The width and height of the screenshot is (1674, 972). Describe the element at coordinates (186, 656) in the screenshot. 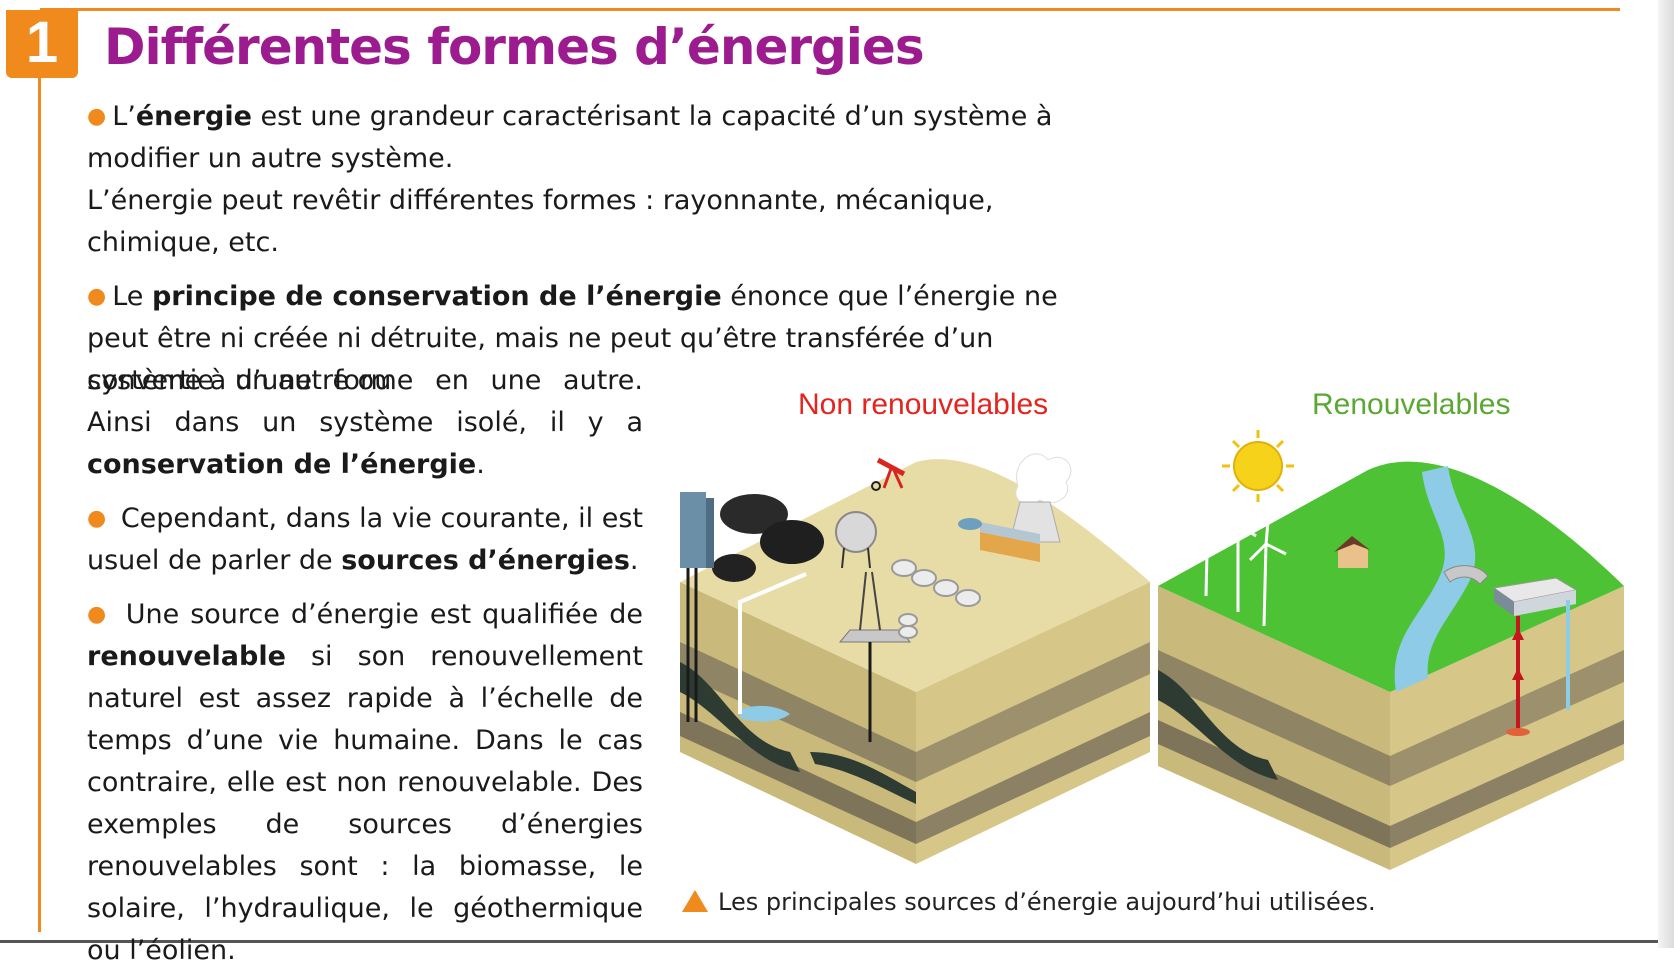

I see `term-renouvelable: renouvelable` at that location.